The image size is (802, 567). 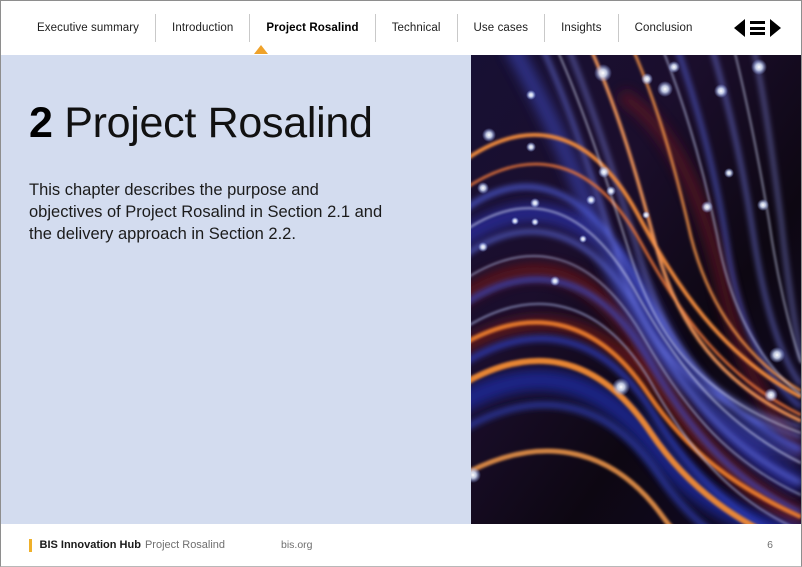 I want to click on tab-executive-summary: Executive summary, so click(x=89, y=28).